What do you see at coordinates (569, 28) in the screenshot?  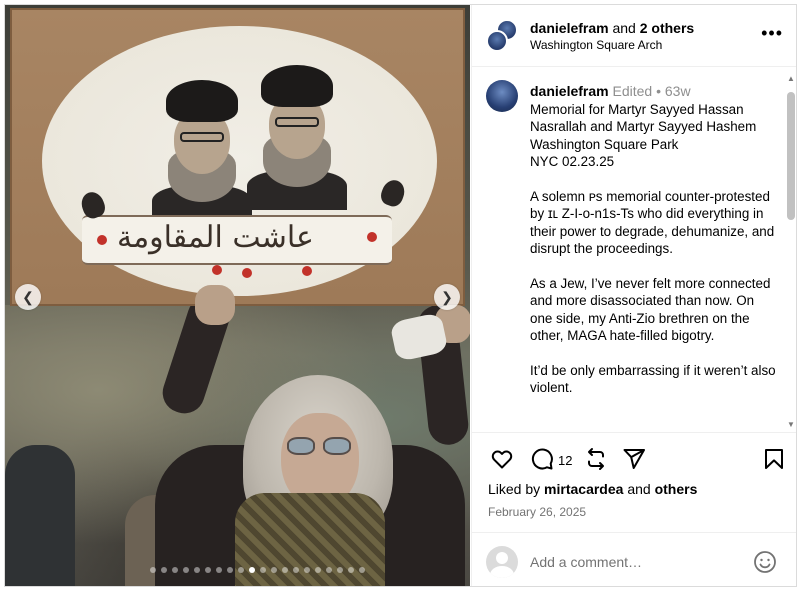 I see `author-link: danielefram` at bounding box center [569, 28].